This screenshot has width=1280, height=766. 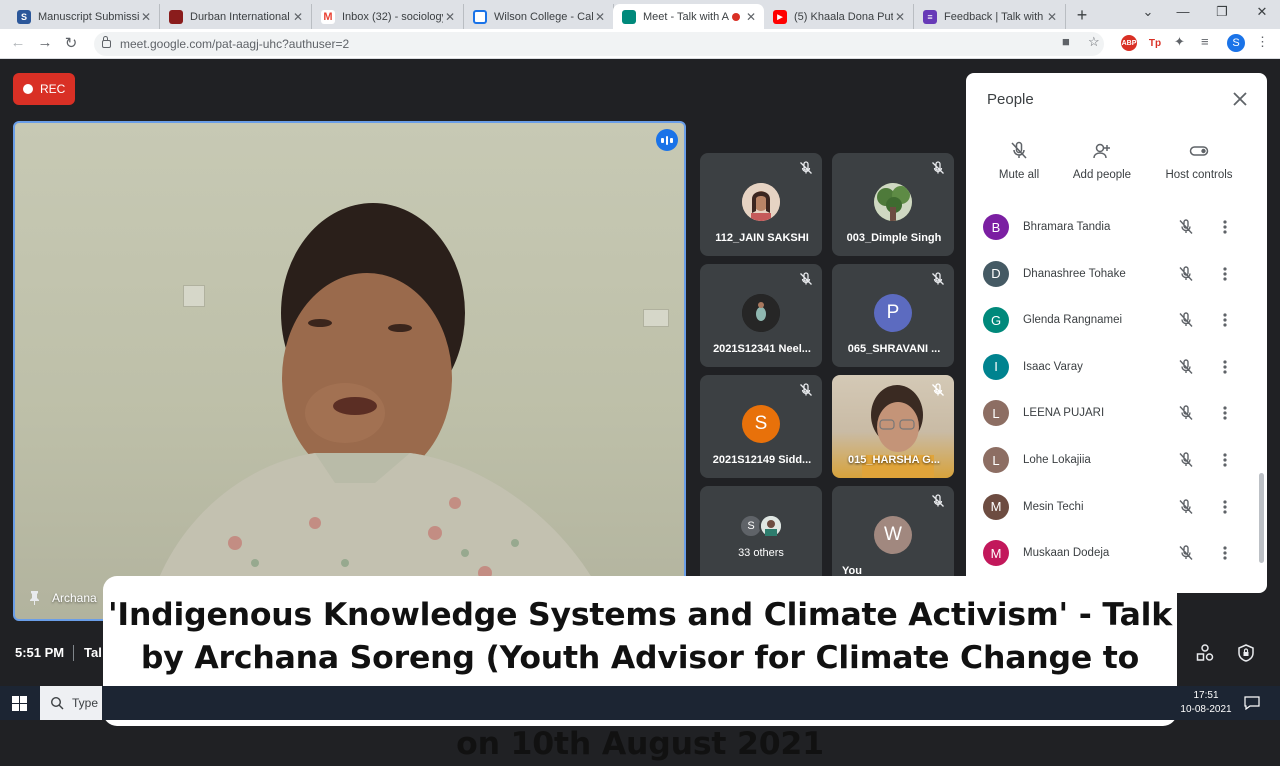 What do you see at coordinates (893, 204) in the screenshot?
I see `participant-tile: 003_Dimple Singh` at bounding box center [893, 204].